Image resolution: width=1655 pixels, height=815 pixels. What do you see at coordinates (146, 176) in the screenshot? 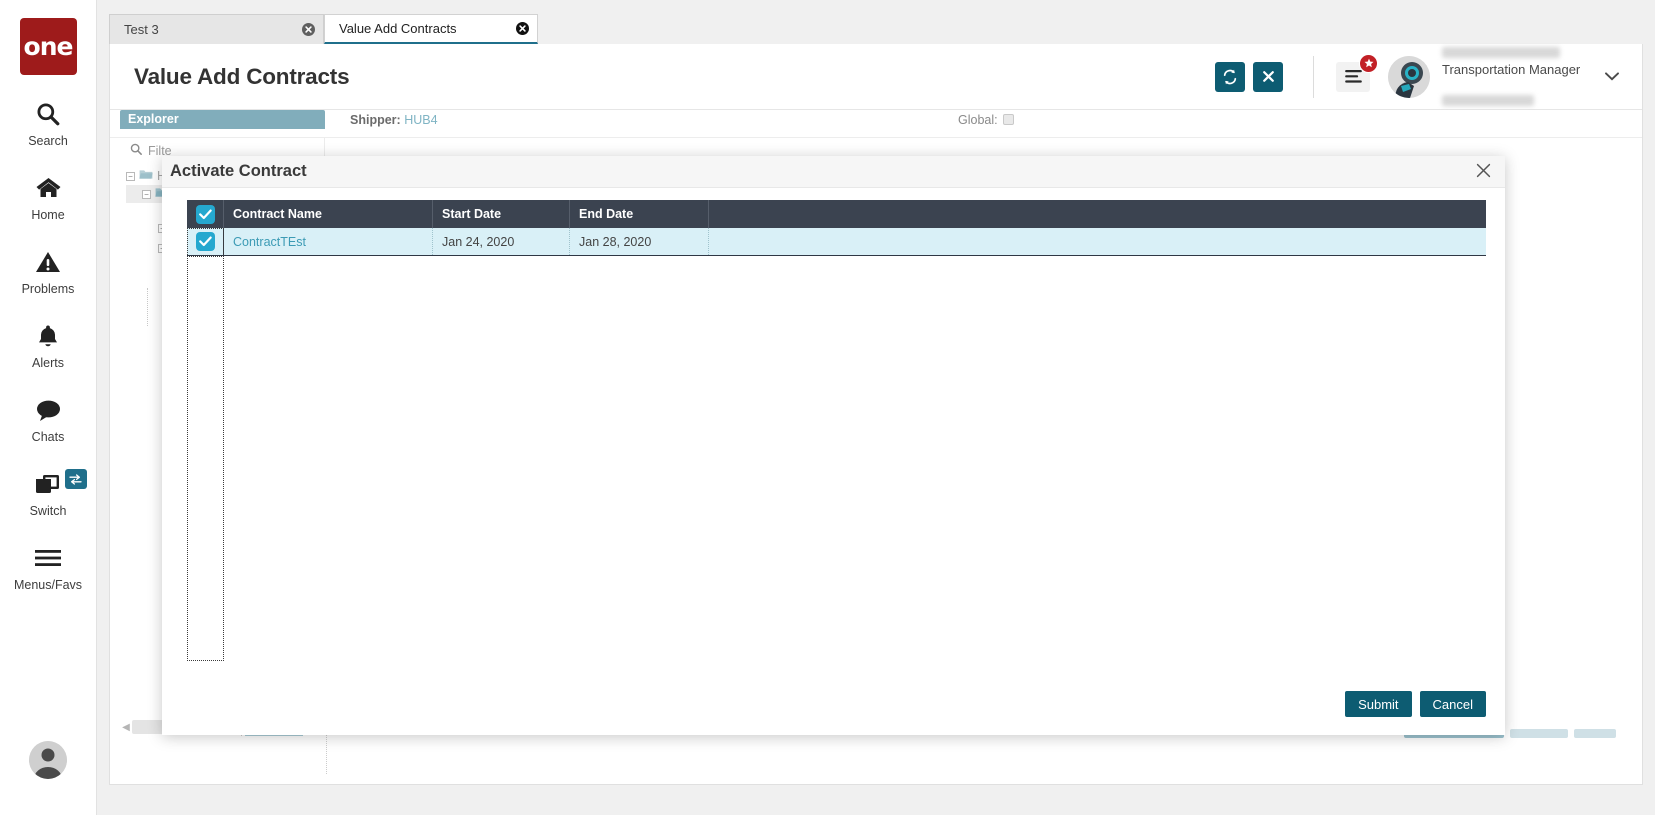
I see `folder-open-icon` at bounding box center [146, 176].